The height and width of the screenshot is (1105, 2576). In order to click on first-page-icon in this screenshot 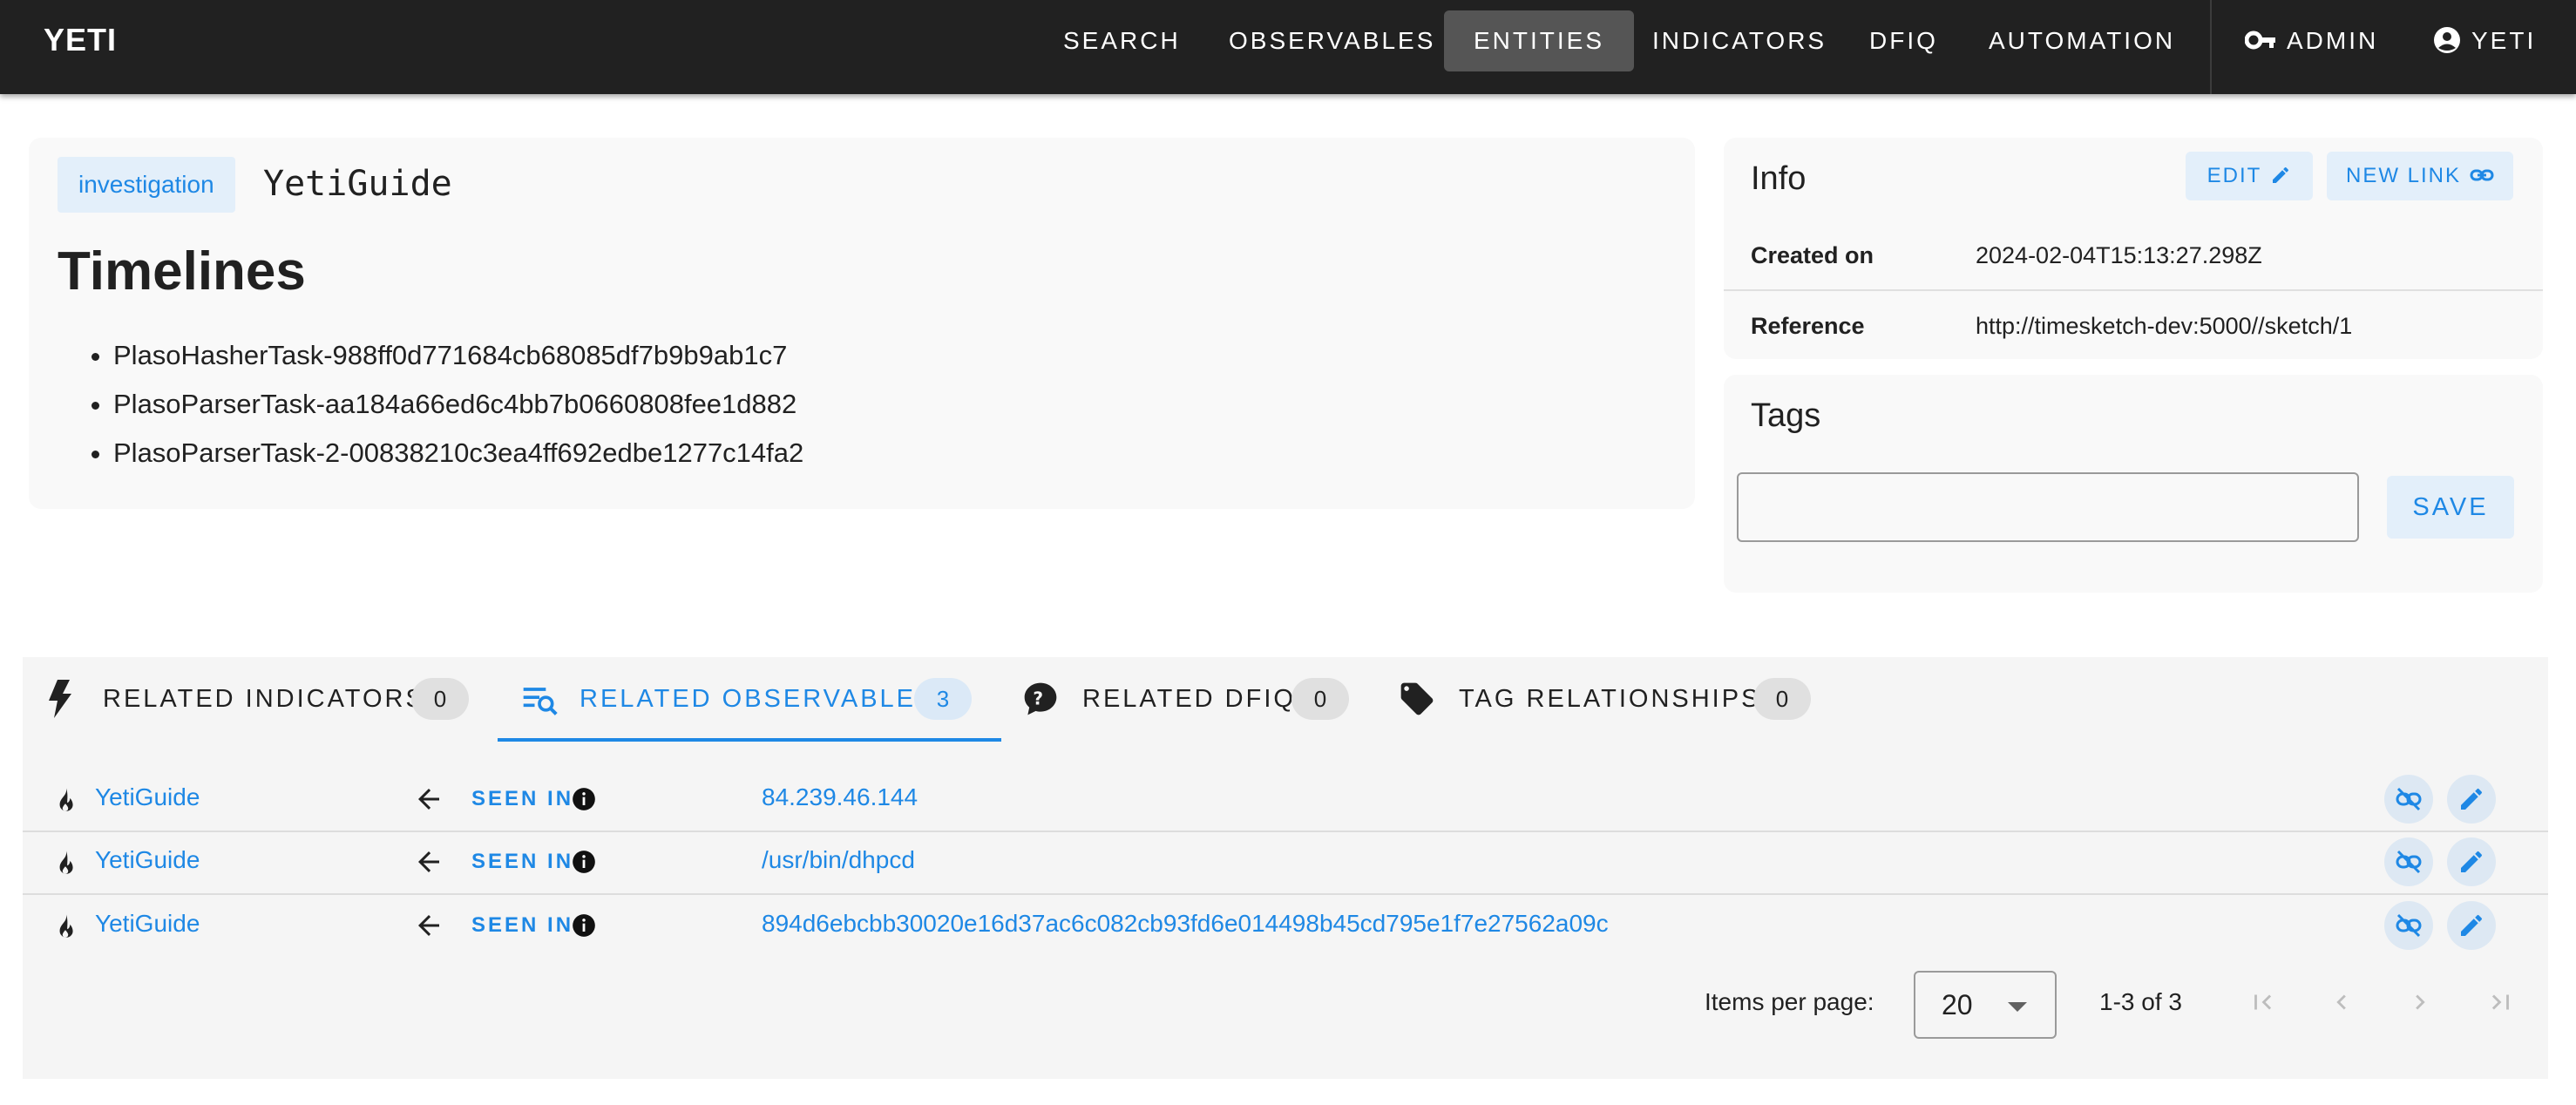, I will do `click(2263, 1002)`.